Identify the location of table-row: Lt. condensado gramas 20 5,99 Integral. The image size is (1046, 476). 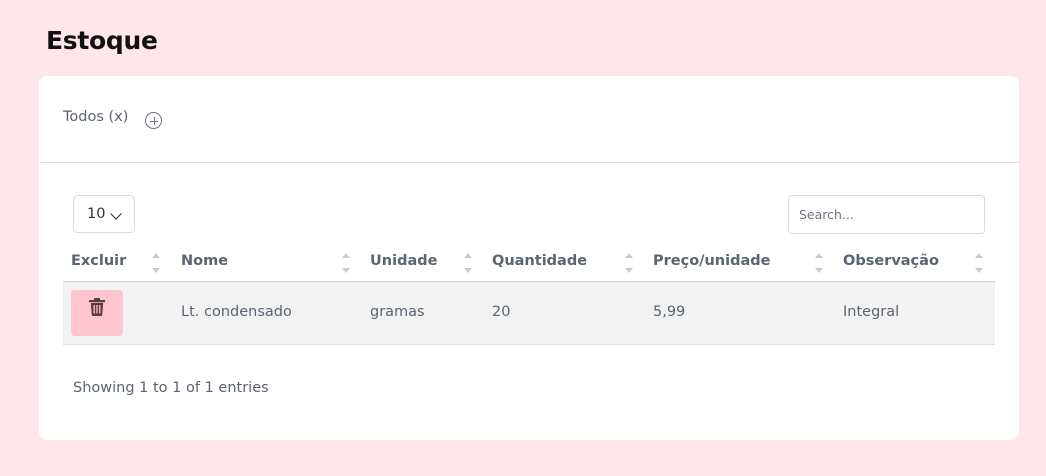
(529, 313).